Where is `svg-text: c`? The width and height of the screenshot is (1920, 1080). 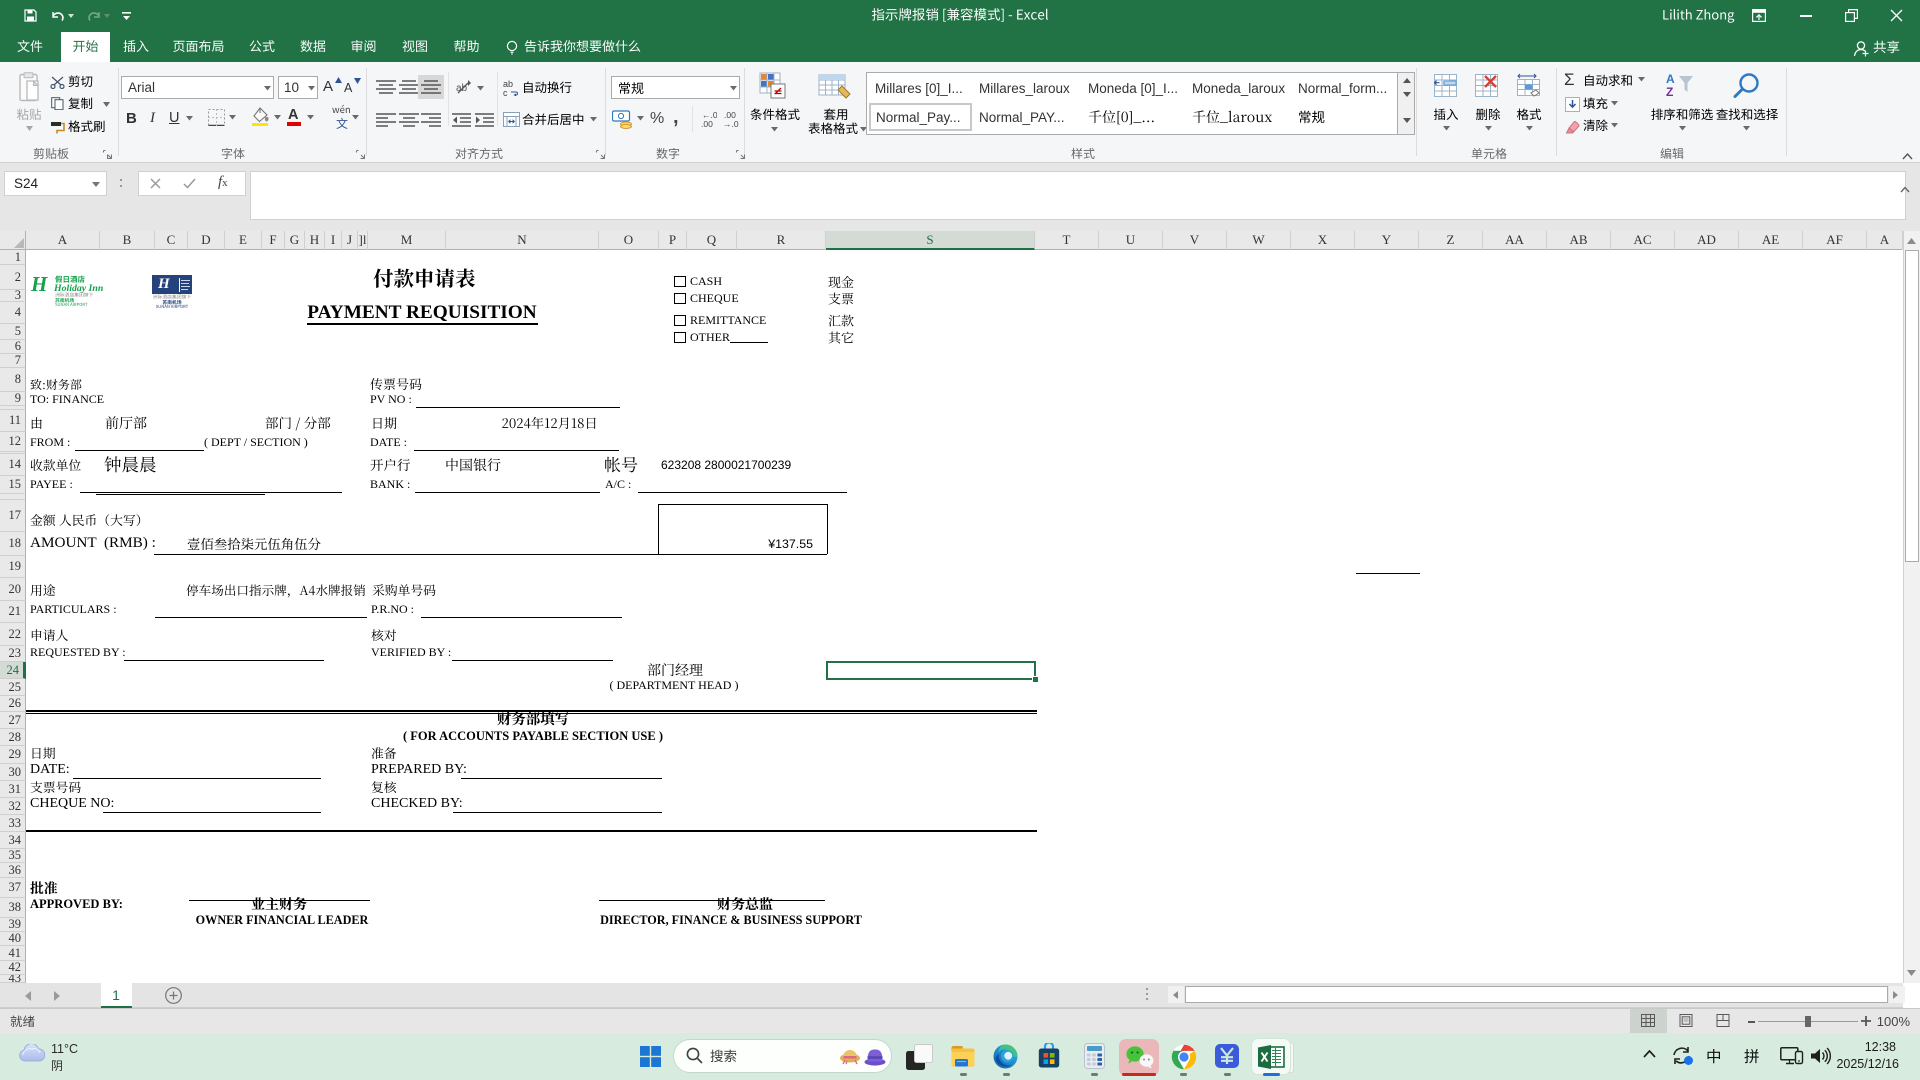 svg-text: c is located at coordinates (505, 92).